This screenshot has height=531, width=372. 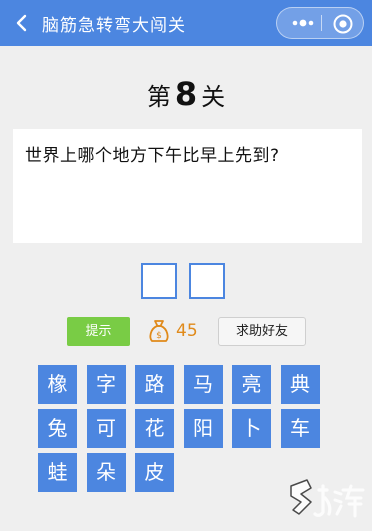 I want to click on menu-capsule, so click(x=320, y=23).